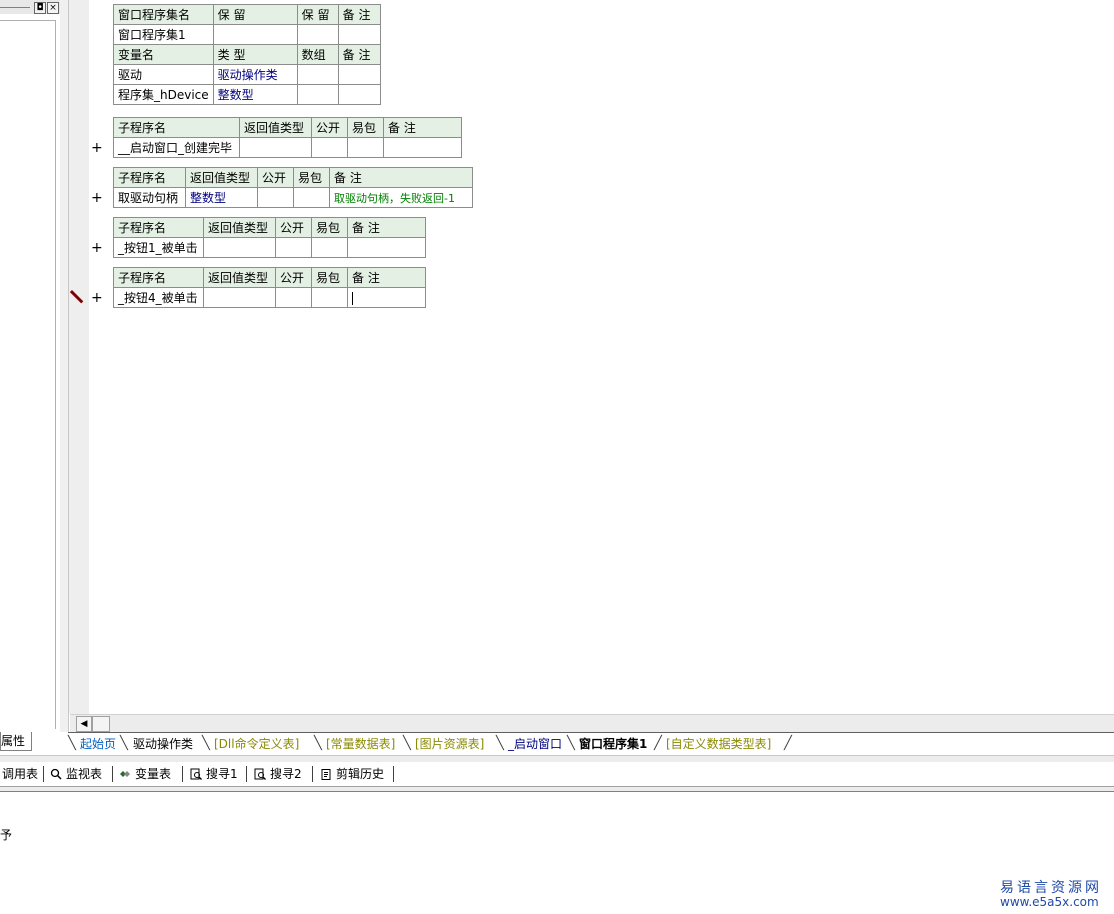  Describe the element at coordinates (613, 744) in the screenshot. I see `tab-window-assembly: 窗口程序集1` at that location.